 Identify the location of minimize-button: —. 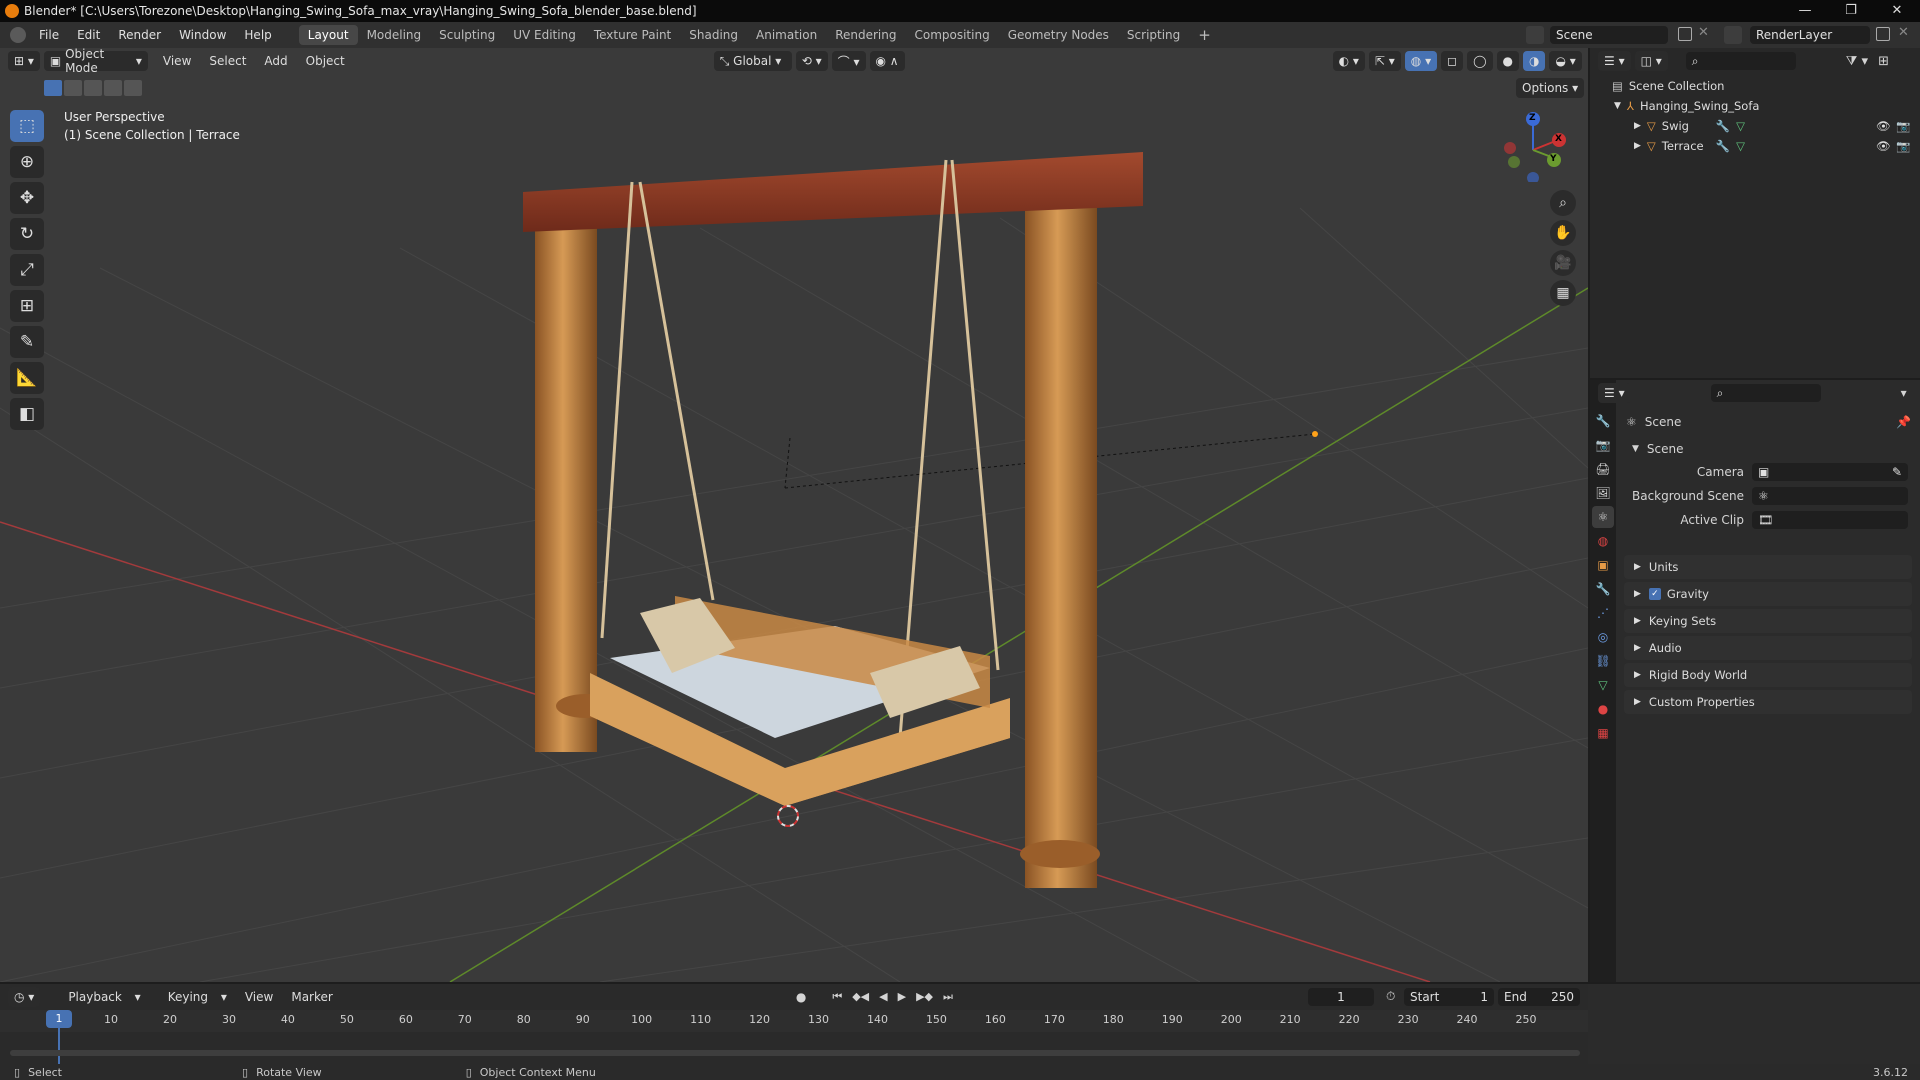
(1805, 11).